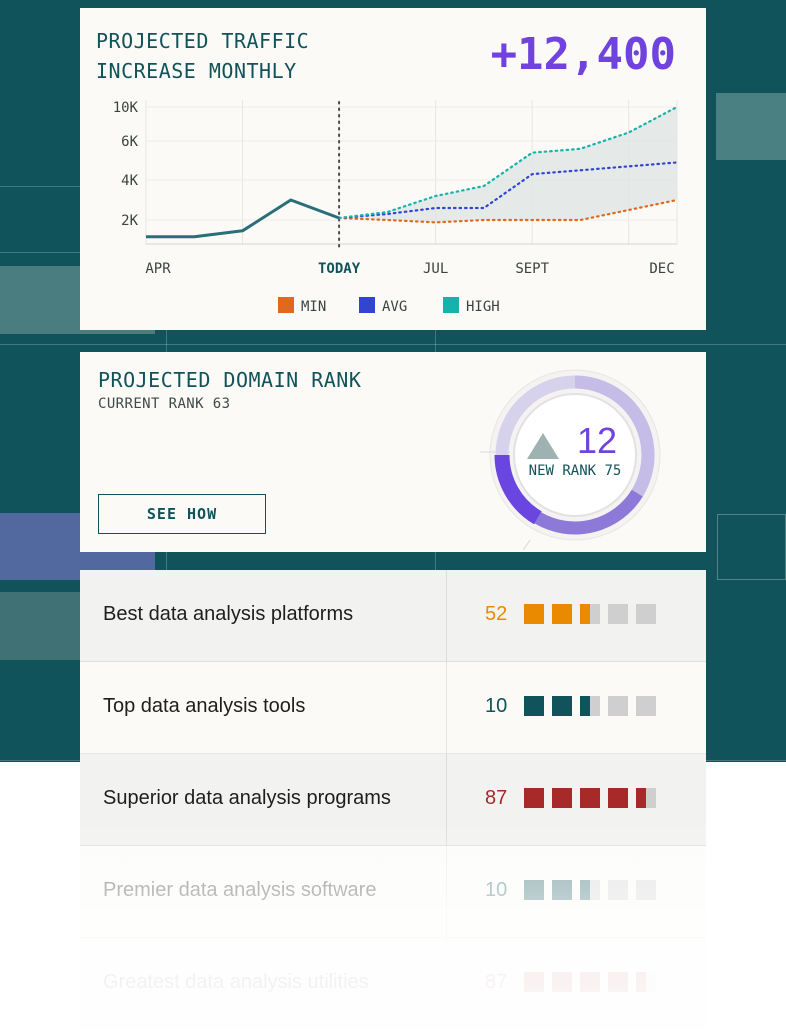  Describe the element at coordinates (393, 708) in the screenshot. I see `keyword-row: Top data analysis tools 10` at that location.